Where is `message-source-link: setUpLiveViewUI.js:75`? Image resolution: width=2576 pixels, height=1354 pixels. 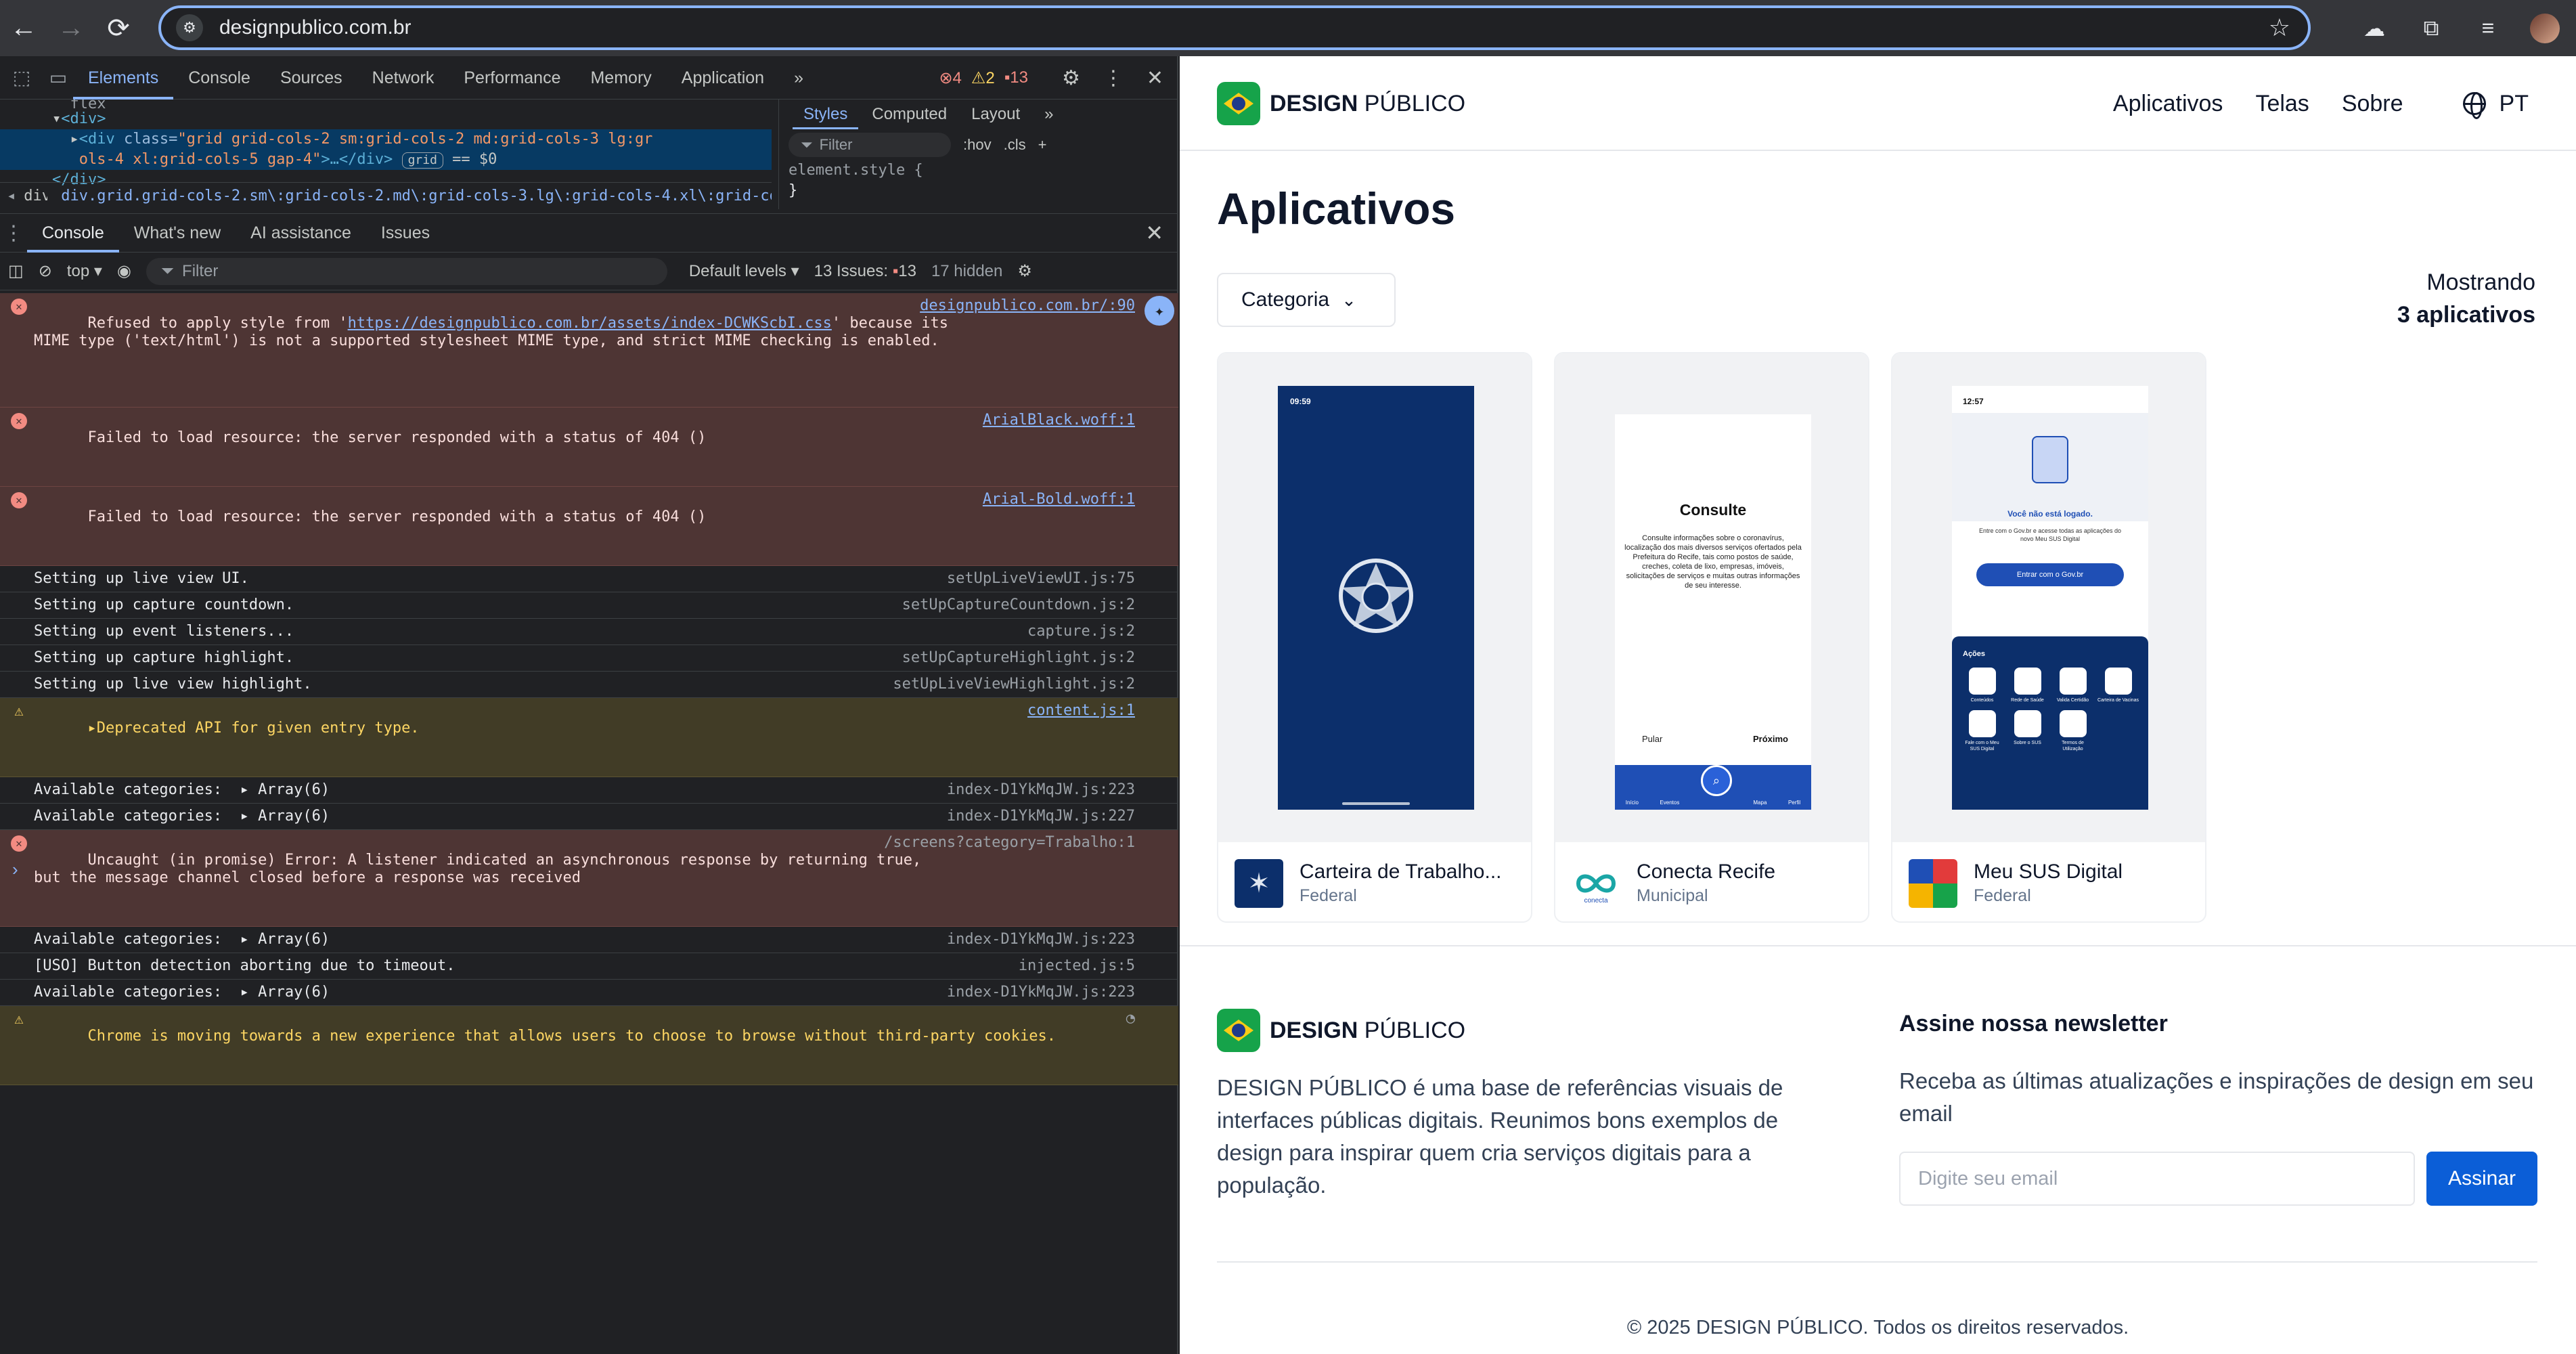 message-source-link: setUpLiveViewUI.js:75 is located at coordinates (1041, 579).